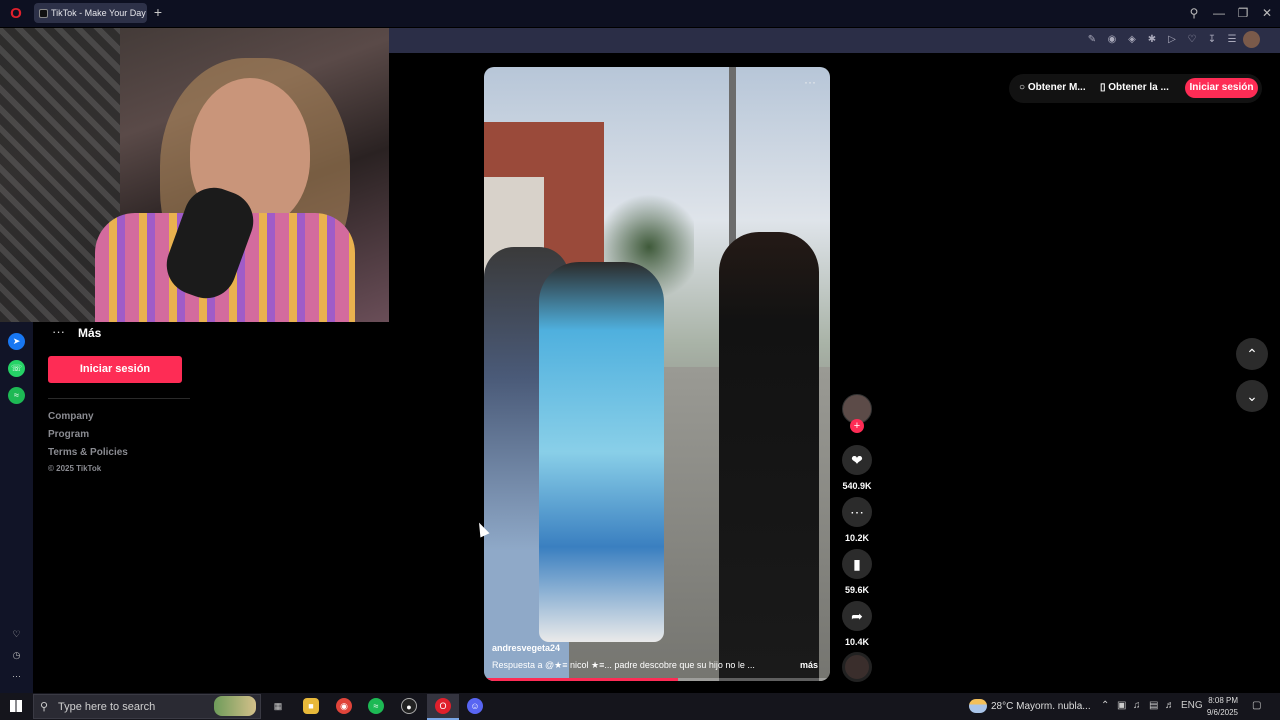 The image size is (1280, 720). What do you see at coordinates (88, 452) in the screenshot?
I see `footer-link-terms: Terms & Policies` at bounding box center [88, 452].